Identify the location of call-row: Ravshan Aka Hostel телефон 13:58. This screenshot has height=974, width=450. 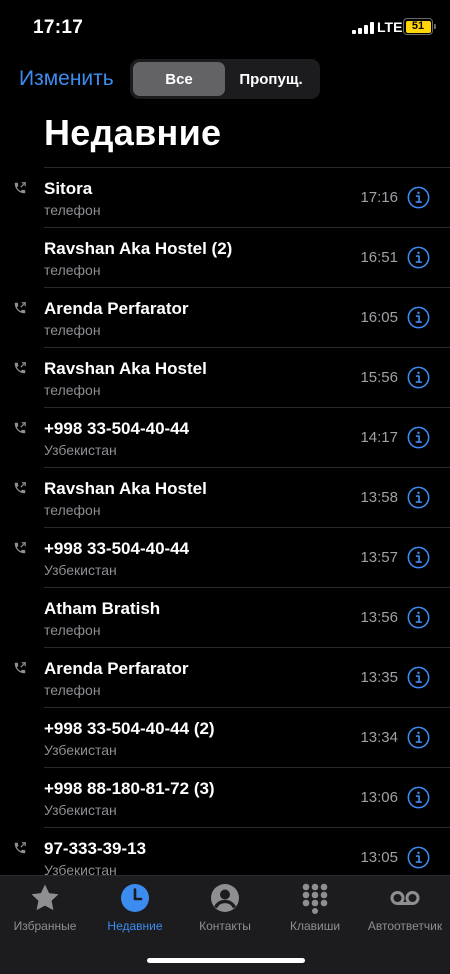
(225, 498).